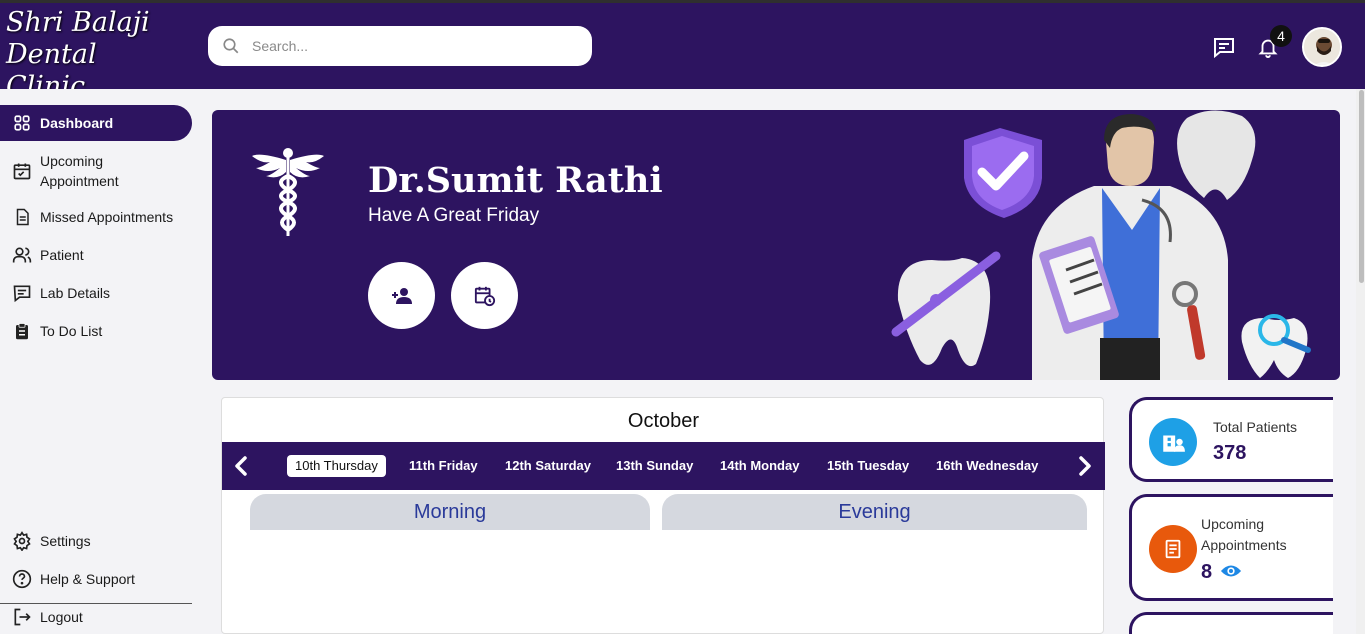 This screenshot has height=634, width=1365. I want to click on clinic-logo: Shri Balaji Dental Clinic, so click(93, 54).